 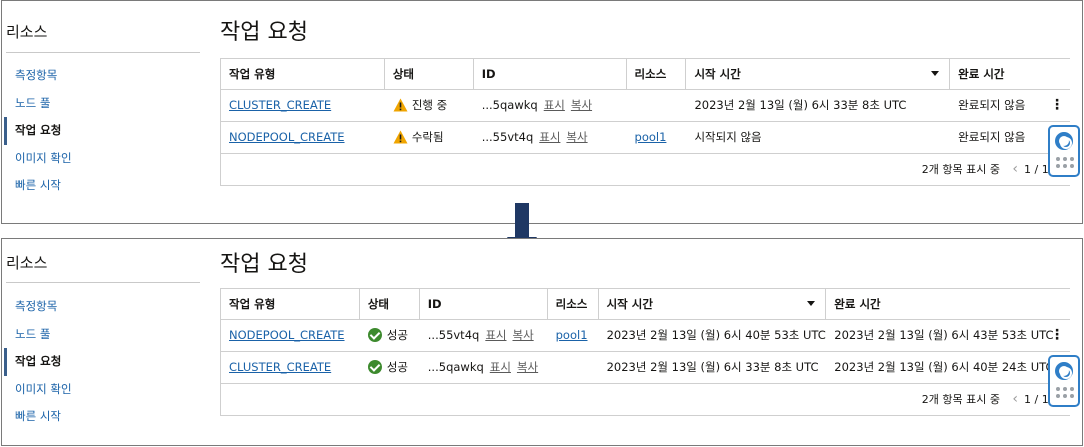 I want to click on end-time: 2023년 2월 13일 (월) 6시 40분 24초 UTC, so click(x=944, y=367).